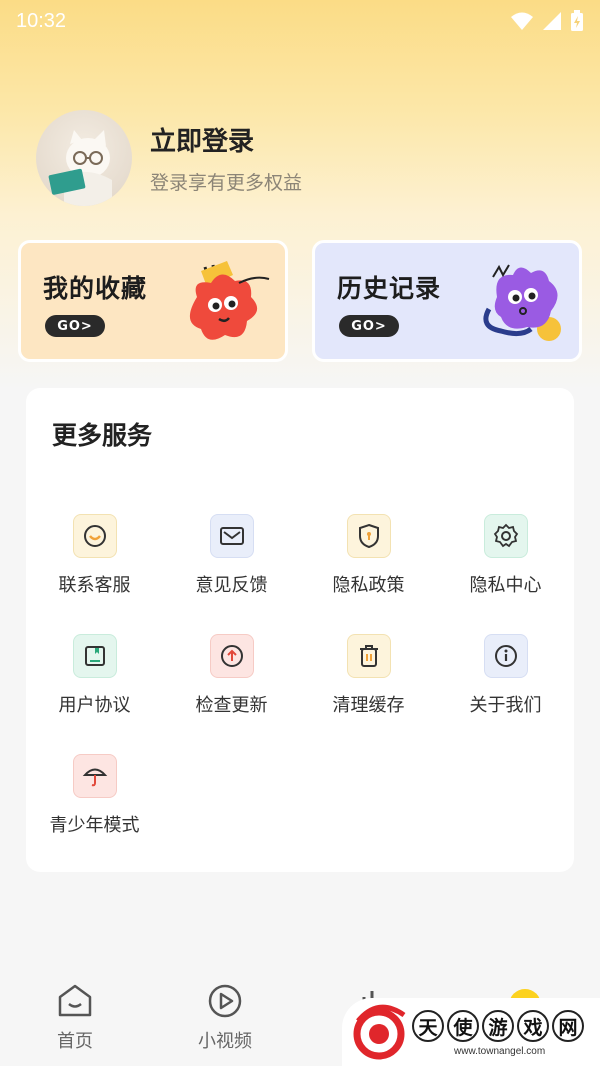  What do you see at coordinates (463, 1026) in the screenshot?
I see `watermark-char: 使` at bounding box center [463, 1026].